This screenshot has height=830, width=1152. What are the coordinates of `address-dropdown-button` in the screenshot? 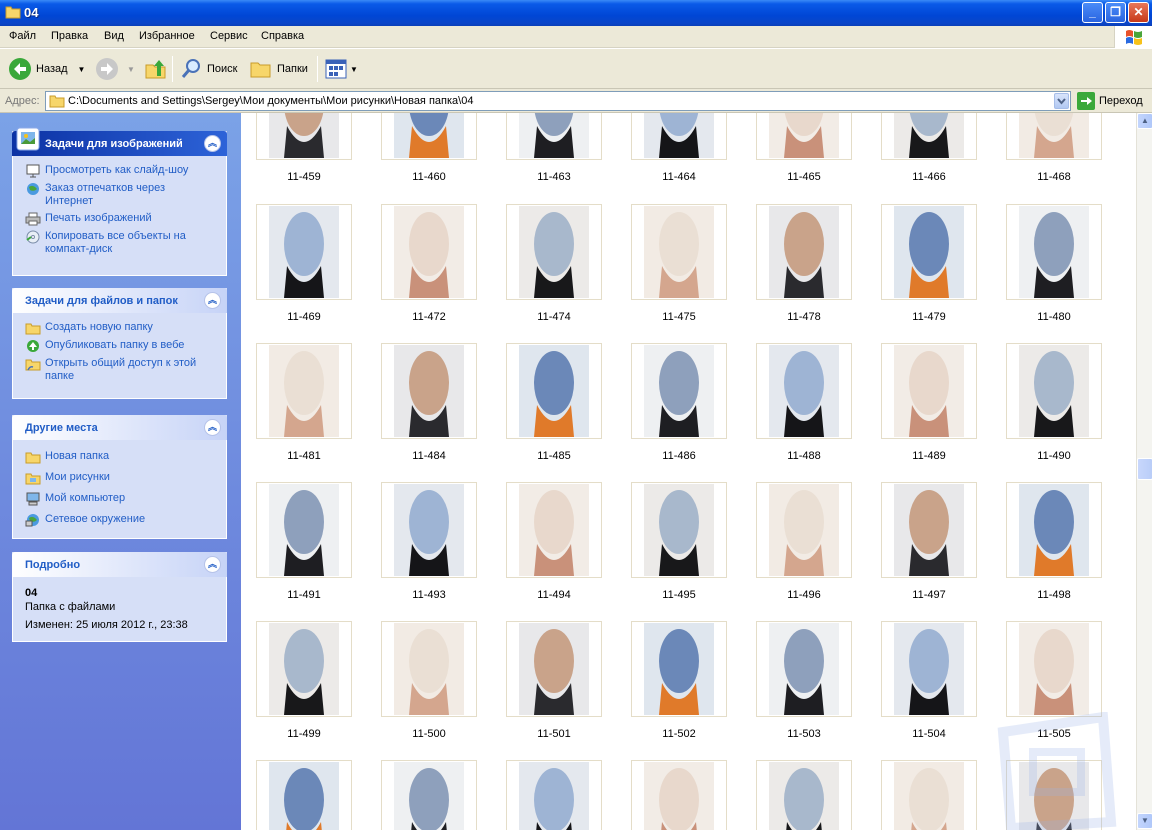 It's located at (1061, 101).